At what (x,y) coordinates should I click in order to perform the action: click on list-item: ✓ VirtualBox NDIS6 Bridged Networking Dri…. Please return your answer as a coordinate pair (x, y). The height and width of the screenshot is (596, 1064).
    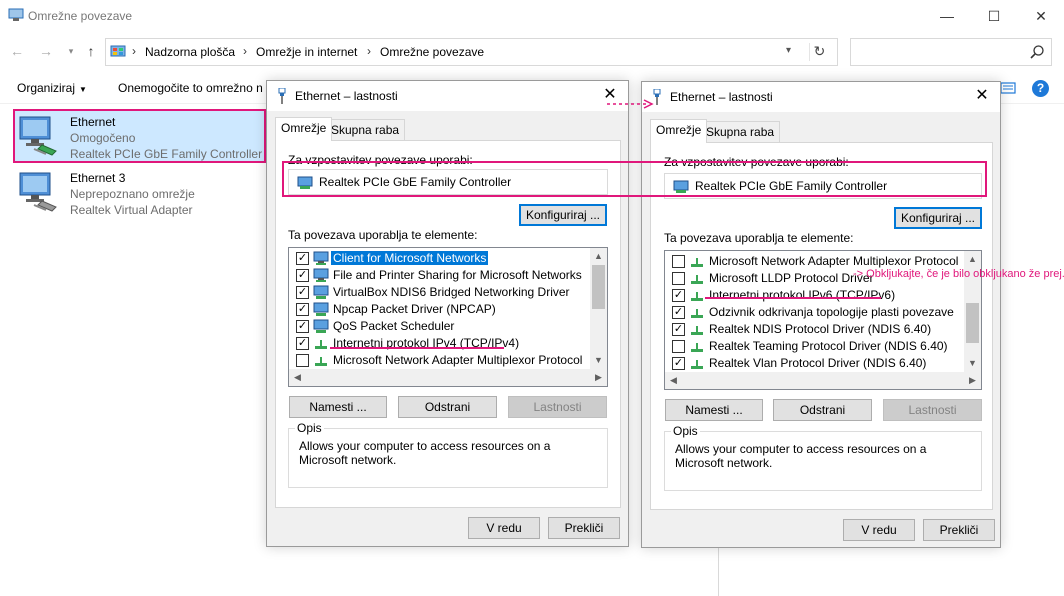
    Looking at the image, I should click on (439, 292).